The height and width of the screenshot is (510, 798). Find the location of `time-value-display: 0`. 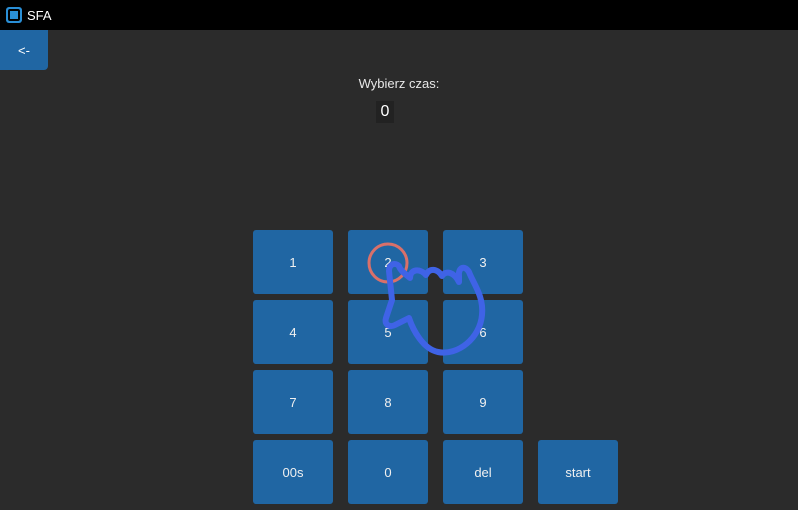

time-value-display: 0 is located at coordinates (385, 112).